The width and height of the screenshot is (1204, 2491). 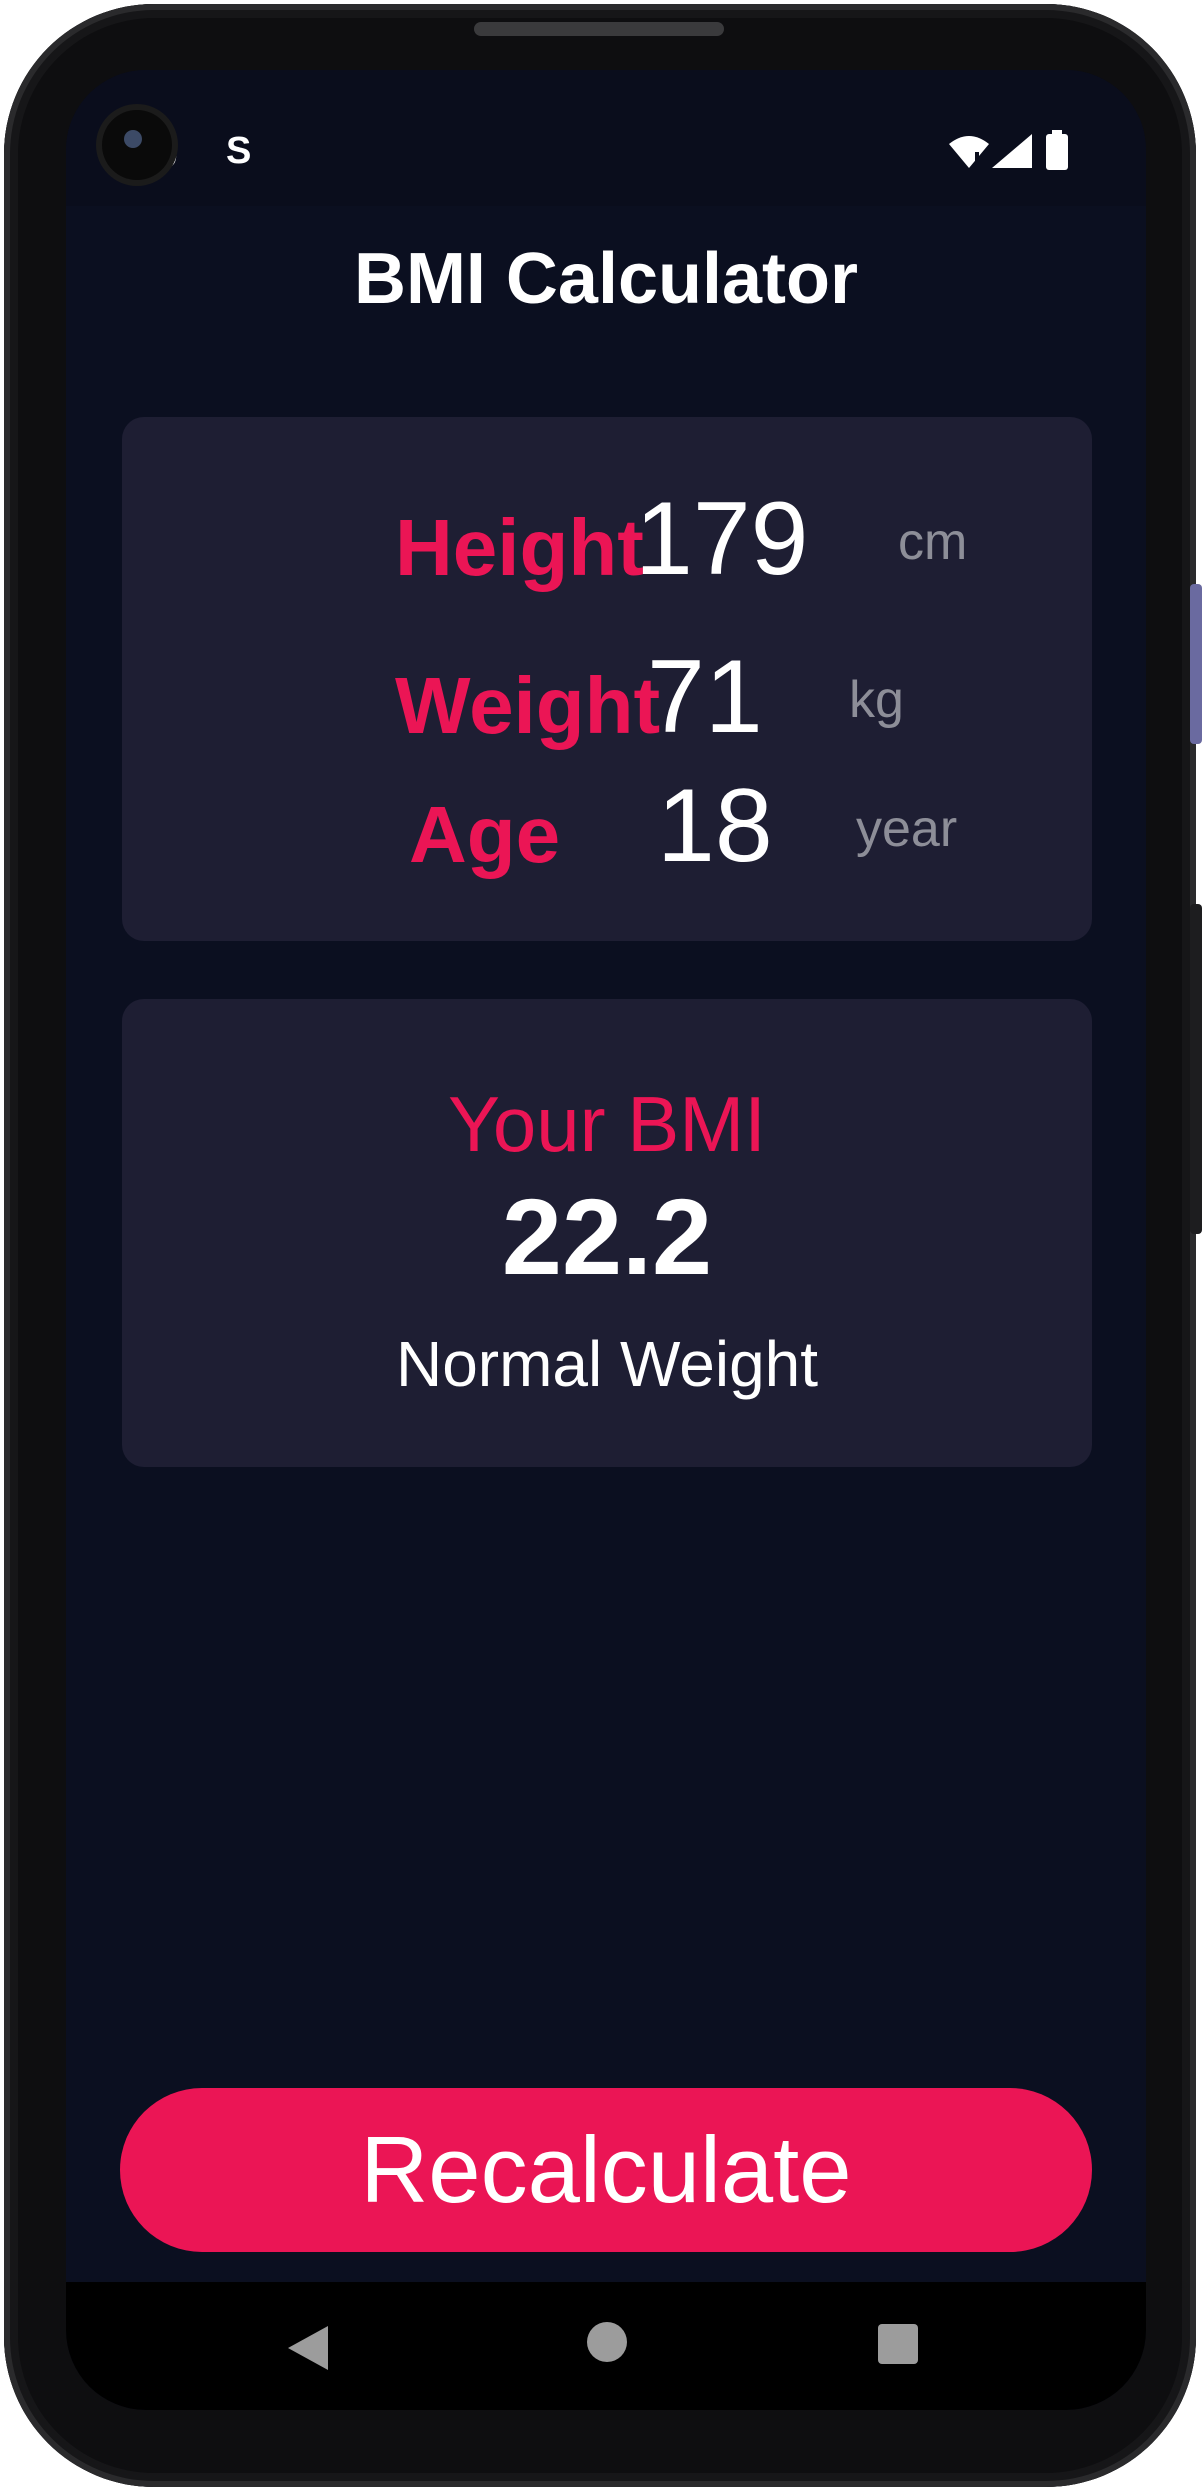 What do you see at coordinates (308, 2348) in the screenshot?
I see `back-icon` at bounding box center [308, 2348].